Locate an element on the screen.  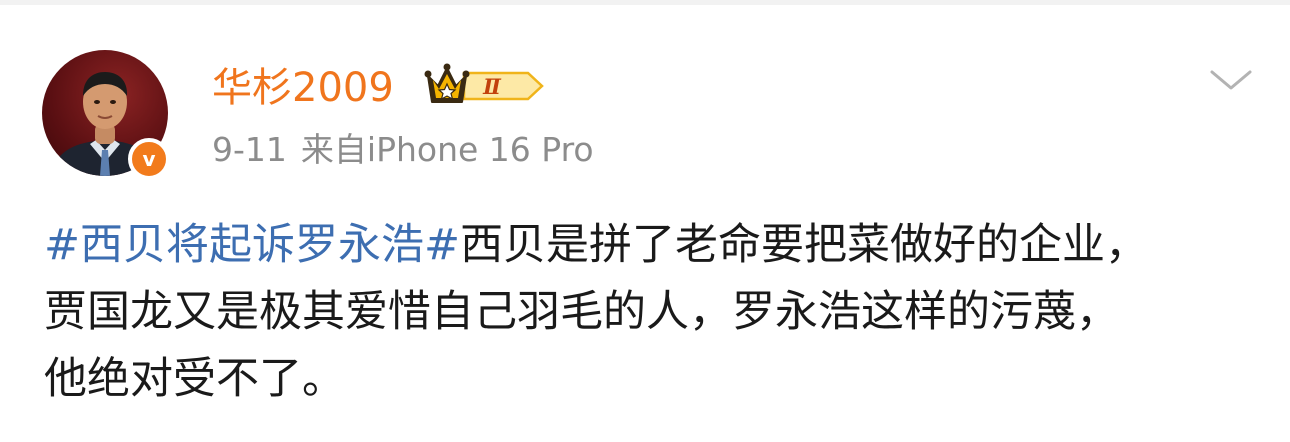
post-body-line-2: 贾国龙又是极其爱惜自己羽毛的人，罗永浩这样的污蔑， is located at coordinates (581, 312).